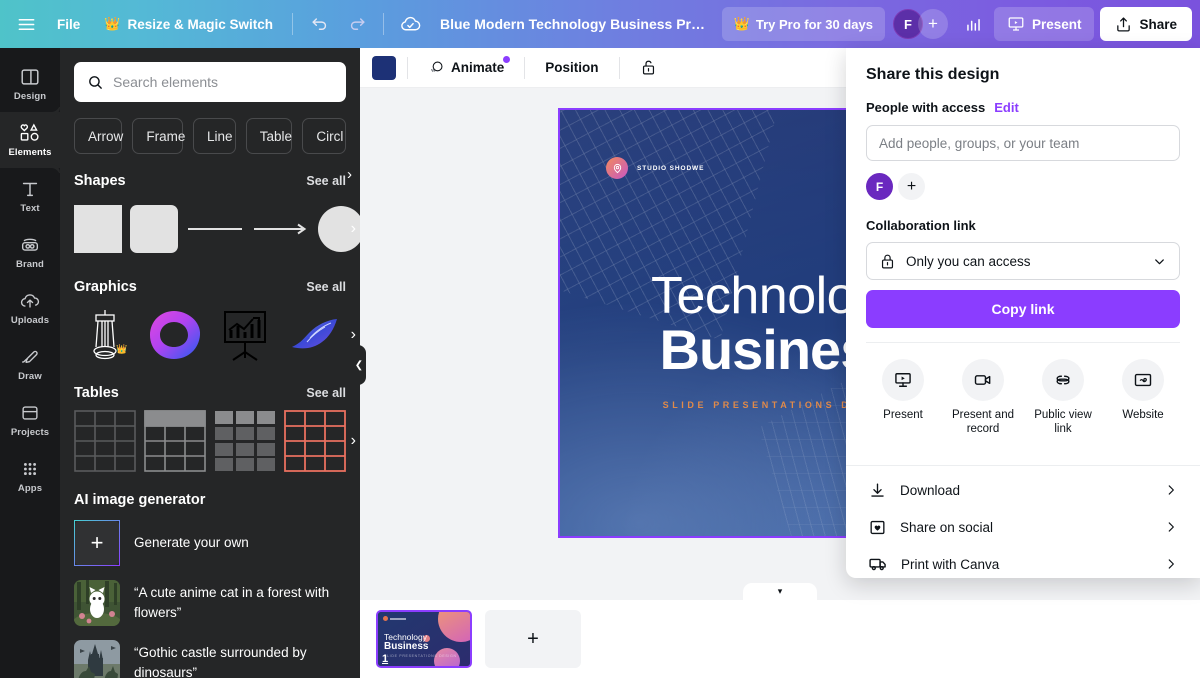 The image size is (1200, 678). I want to click on shapes-next-icon: ›, so click(353, 229).